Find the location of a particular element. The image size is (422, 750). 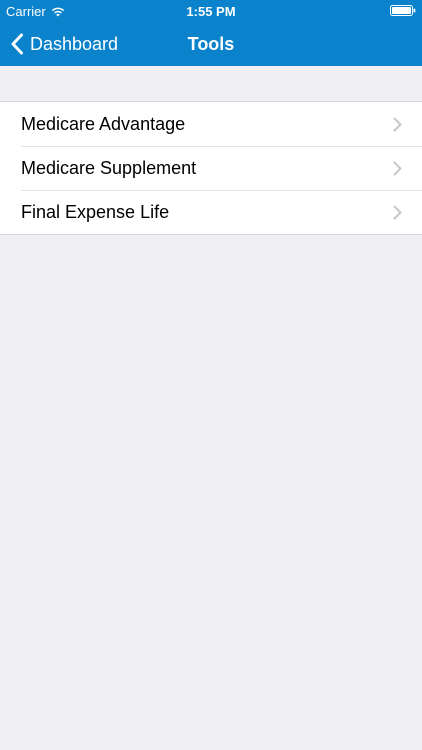

list-item-medicare-supplement: Medicare Supplement is located at coordinates (211, 168).